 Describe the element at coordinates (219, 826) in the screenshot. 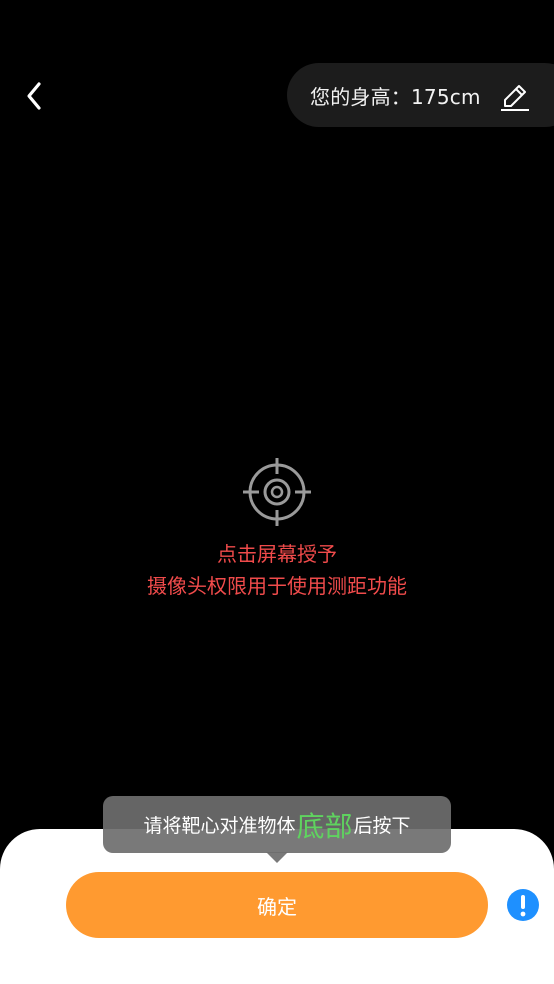

I see `tooltip-text-before: 请将靶心对准物体` at that location.